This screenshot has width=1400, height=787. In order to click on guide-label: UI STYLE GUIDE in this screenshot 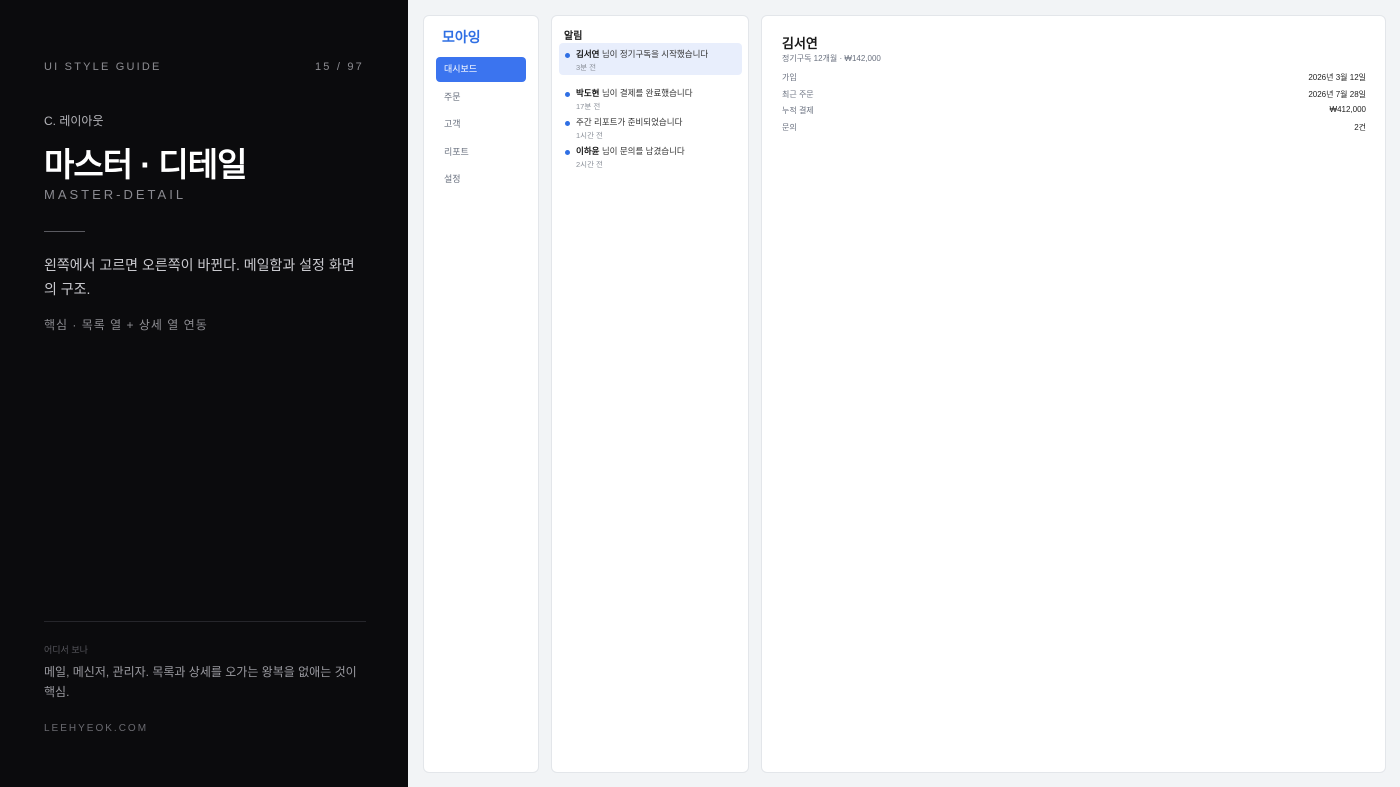, I will do `click(103, 67)`.